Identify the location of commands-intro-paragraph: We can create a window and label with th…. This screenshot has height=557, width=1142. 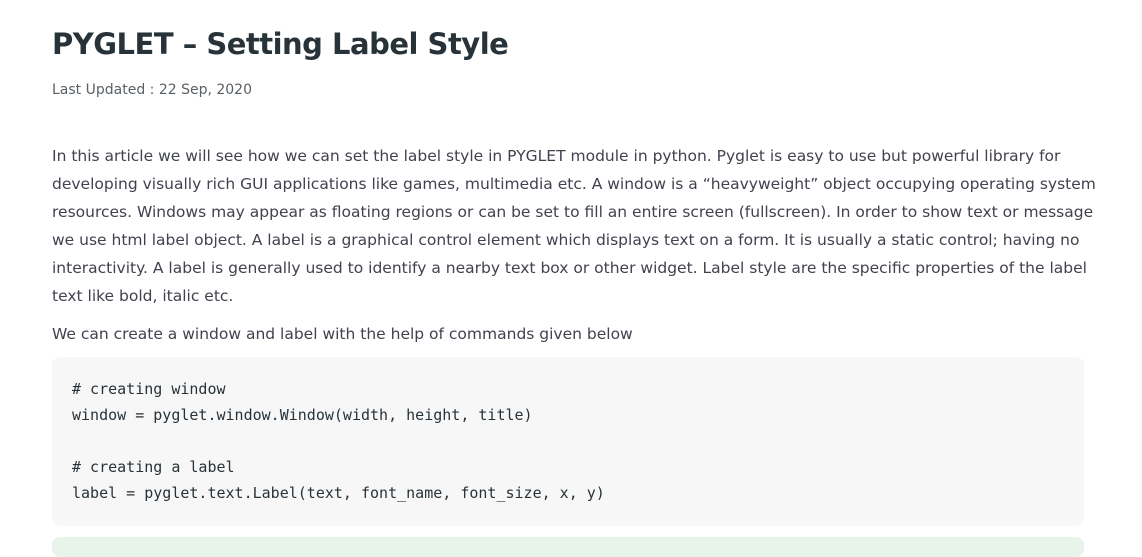
(568, 334).